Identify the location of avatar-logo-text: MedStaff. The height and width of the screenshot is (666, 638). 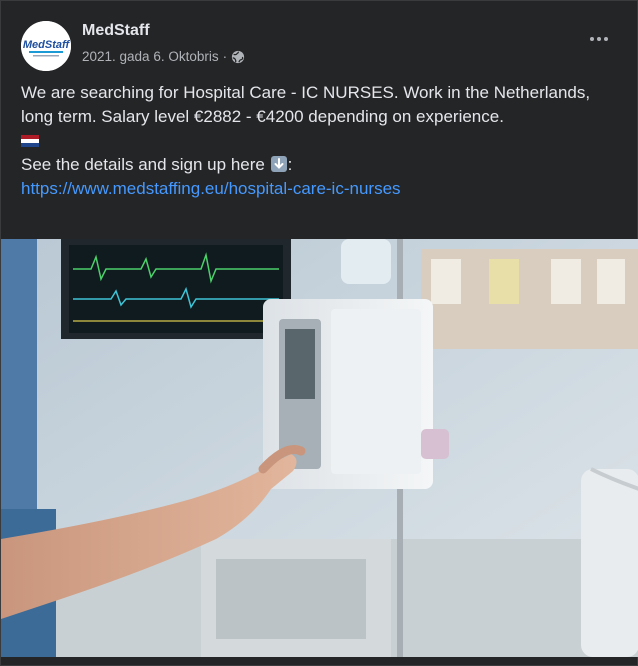
(47, 45).